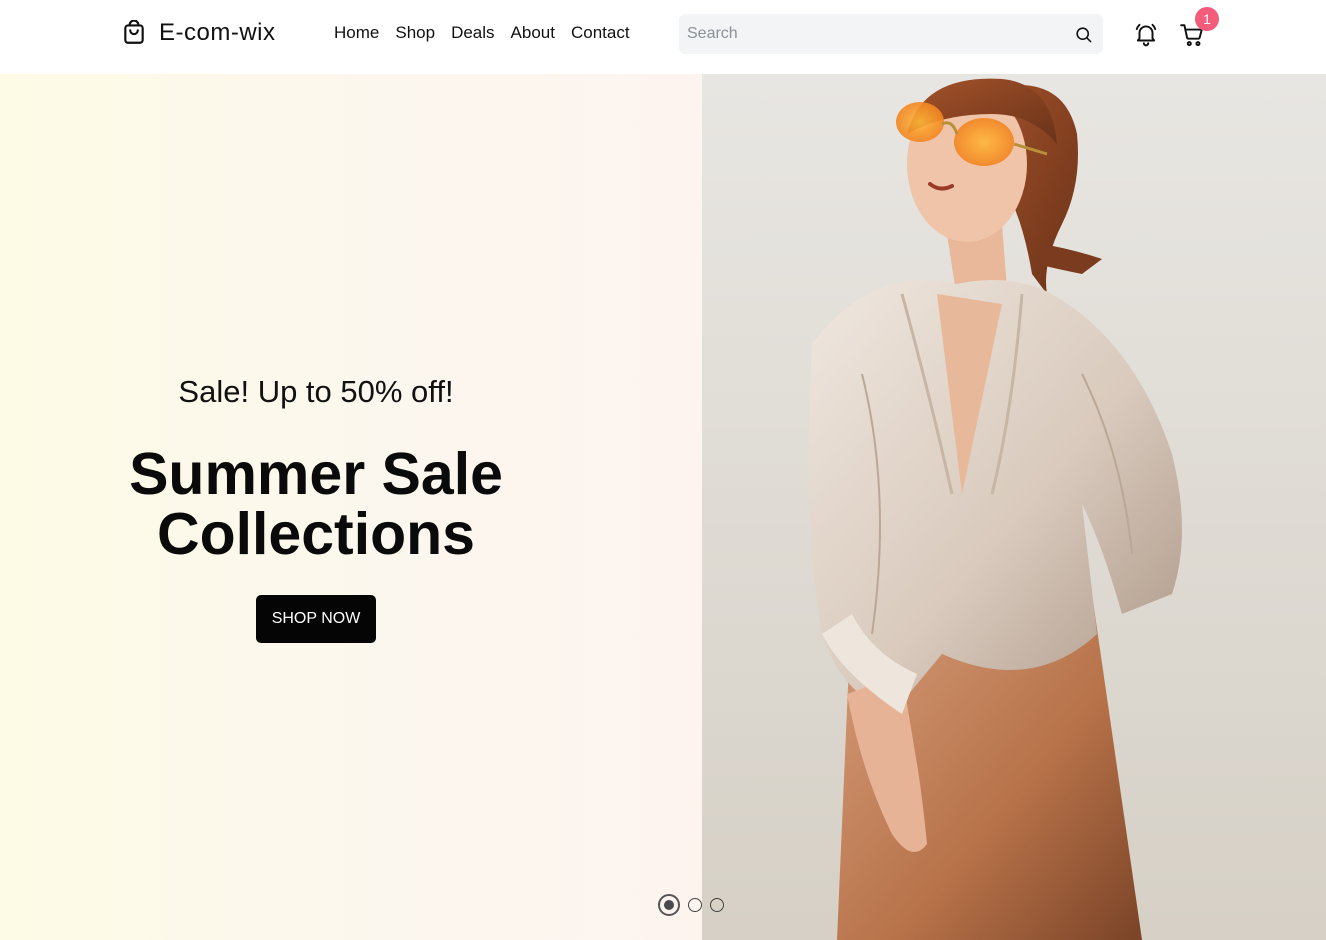  What do you see at coordinates (1207, 19) in the screenshot?
I see `cart-count-badge: 1` at bounding box center [1207, 19].